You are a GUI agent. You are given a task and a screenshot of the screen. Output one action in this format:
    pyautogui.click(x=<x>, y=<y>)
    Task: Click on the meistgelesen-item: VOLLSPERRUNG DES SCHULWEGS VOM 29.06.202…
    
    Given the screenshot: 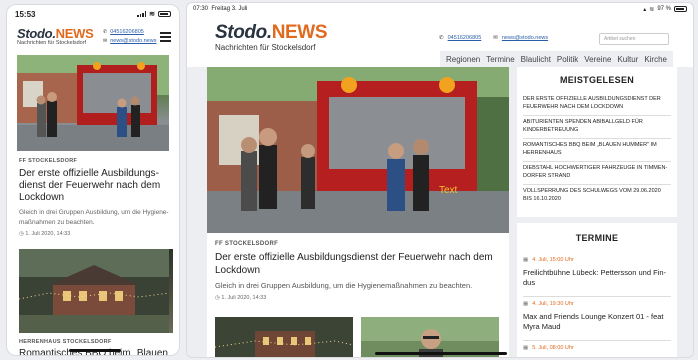 What is the action you would take?
    pyautogui.click(x=597, y=196)
    